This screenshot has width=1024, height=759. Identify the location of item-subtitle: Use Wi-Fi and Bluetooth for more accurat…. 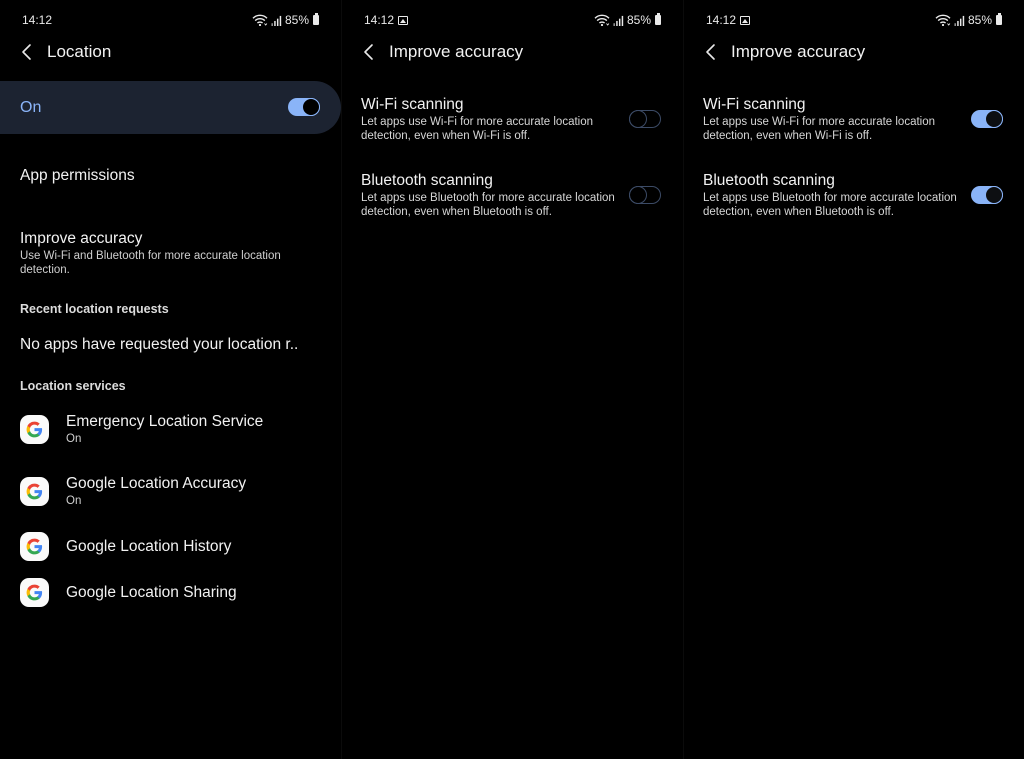
(150, 263).